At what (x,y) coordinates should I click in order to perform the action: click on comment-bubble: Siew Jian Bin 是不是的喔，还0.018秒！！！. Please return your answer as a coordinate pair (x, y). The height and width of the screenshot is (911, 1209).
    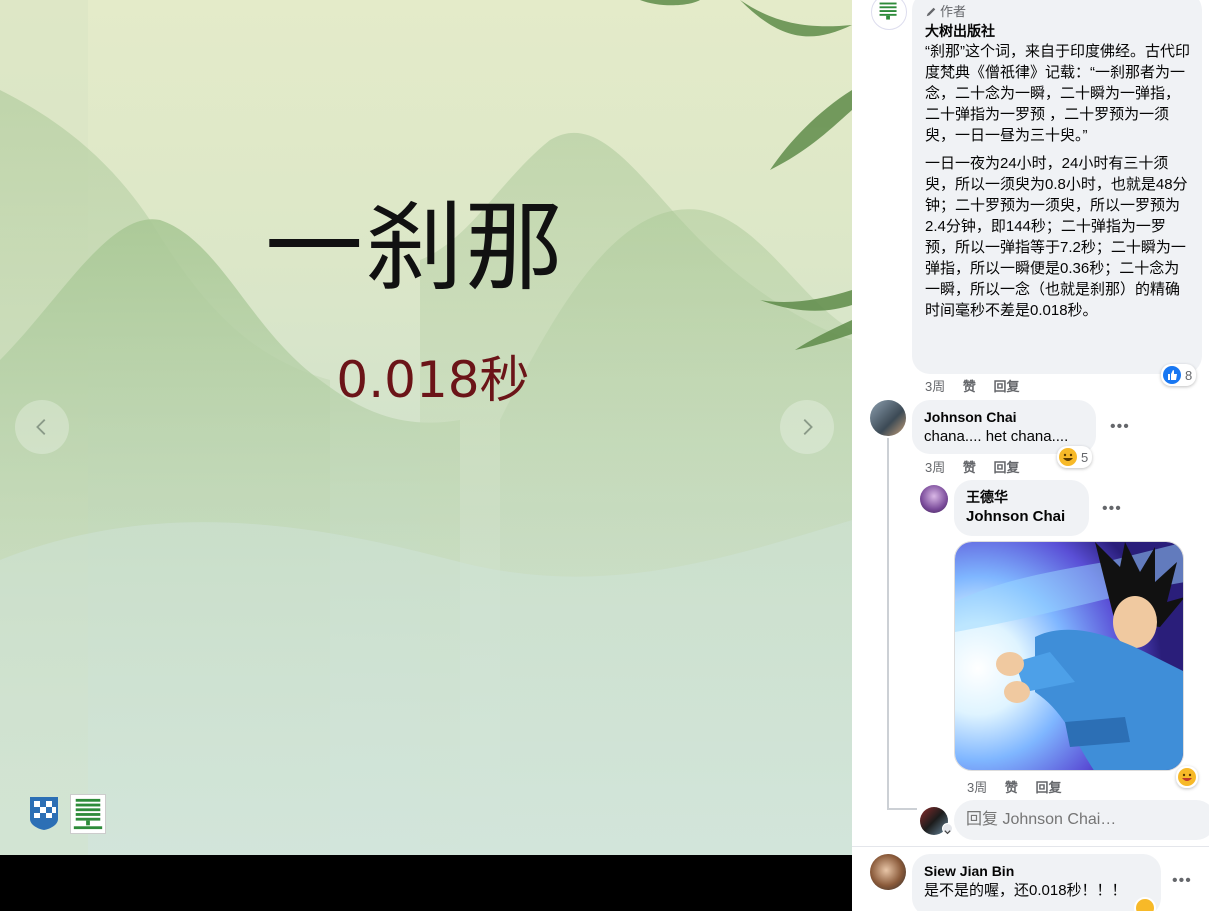
    Looking at the image, I should click on (1036, 882).